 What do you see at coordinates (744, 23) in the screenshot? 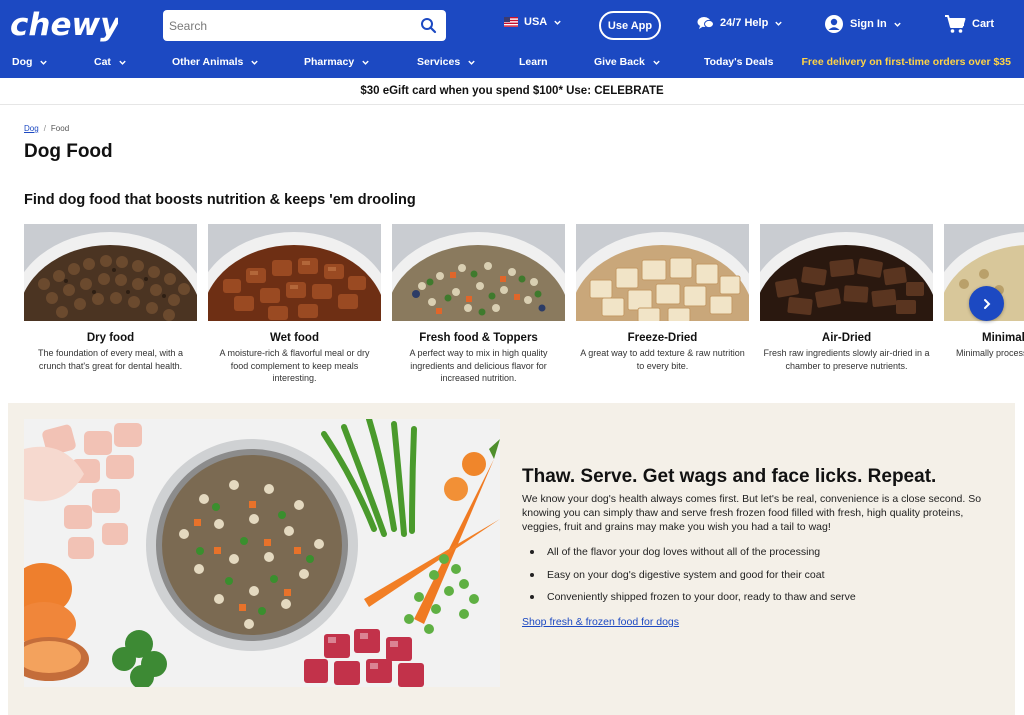
I see `help-label: 24/7 Help` at bounding box center [744, 23].